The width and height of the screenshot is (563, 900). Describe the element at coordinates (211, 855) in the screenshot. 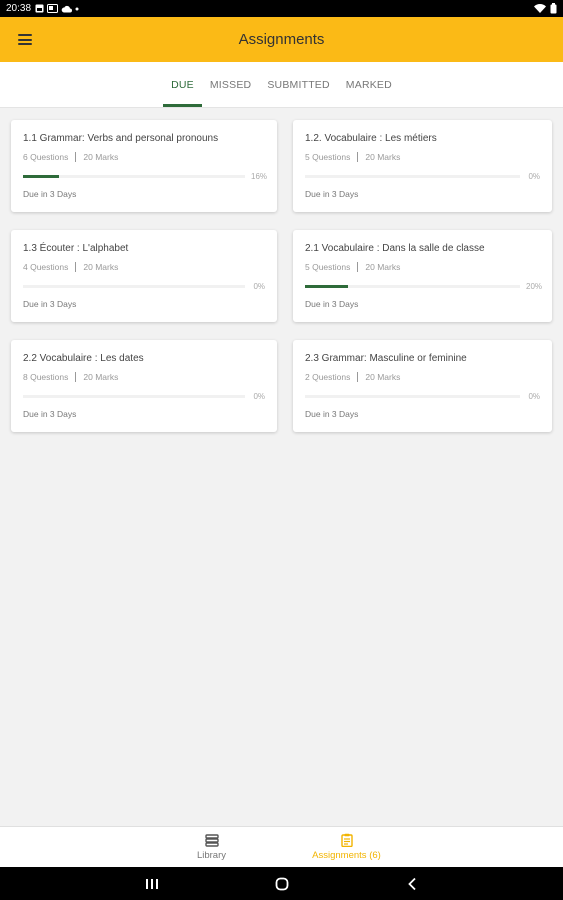

I see `nav-library-label: Library` at that location.